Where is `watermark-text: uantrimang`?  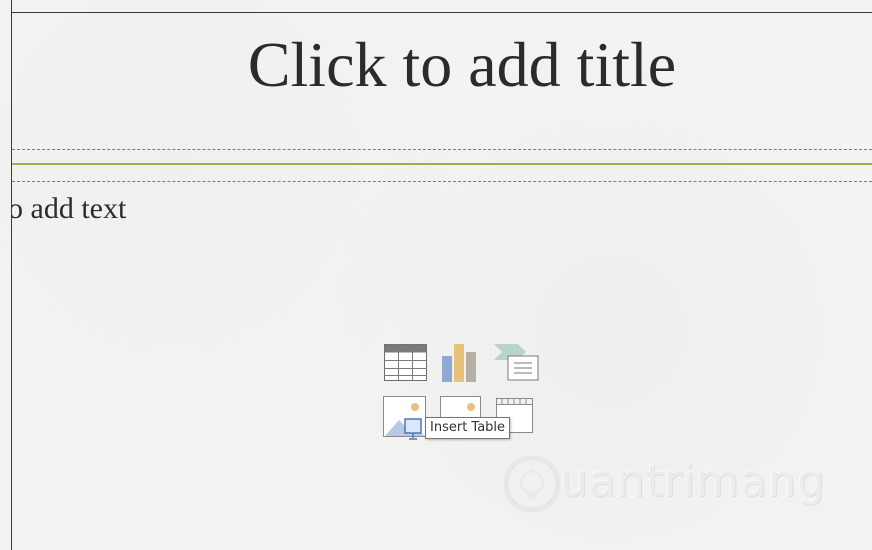
watermark-text: uantrimang is located at coordinates (693, 481).